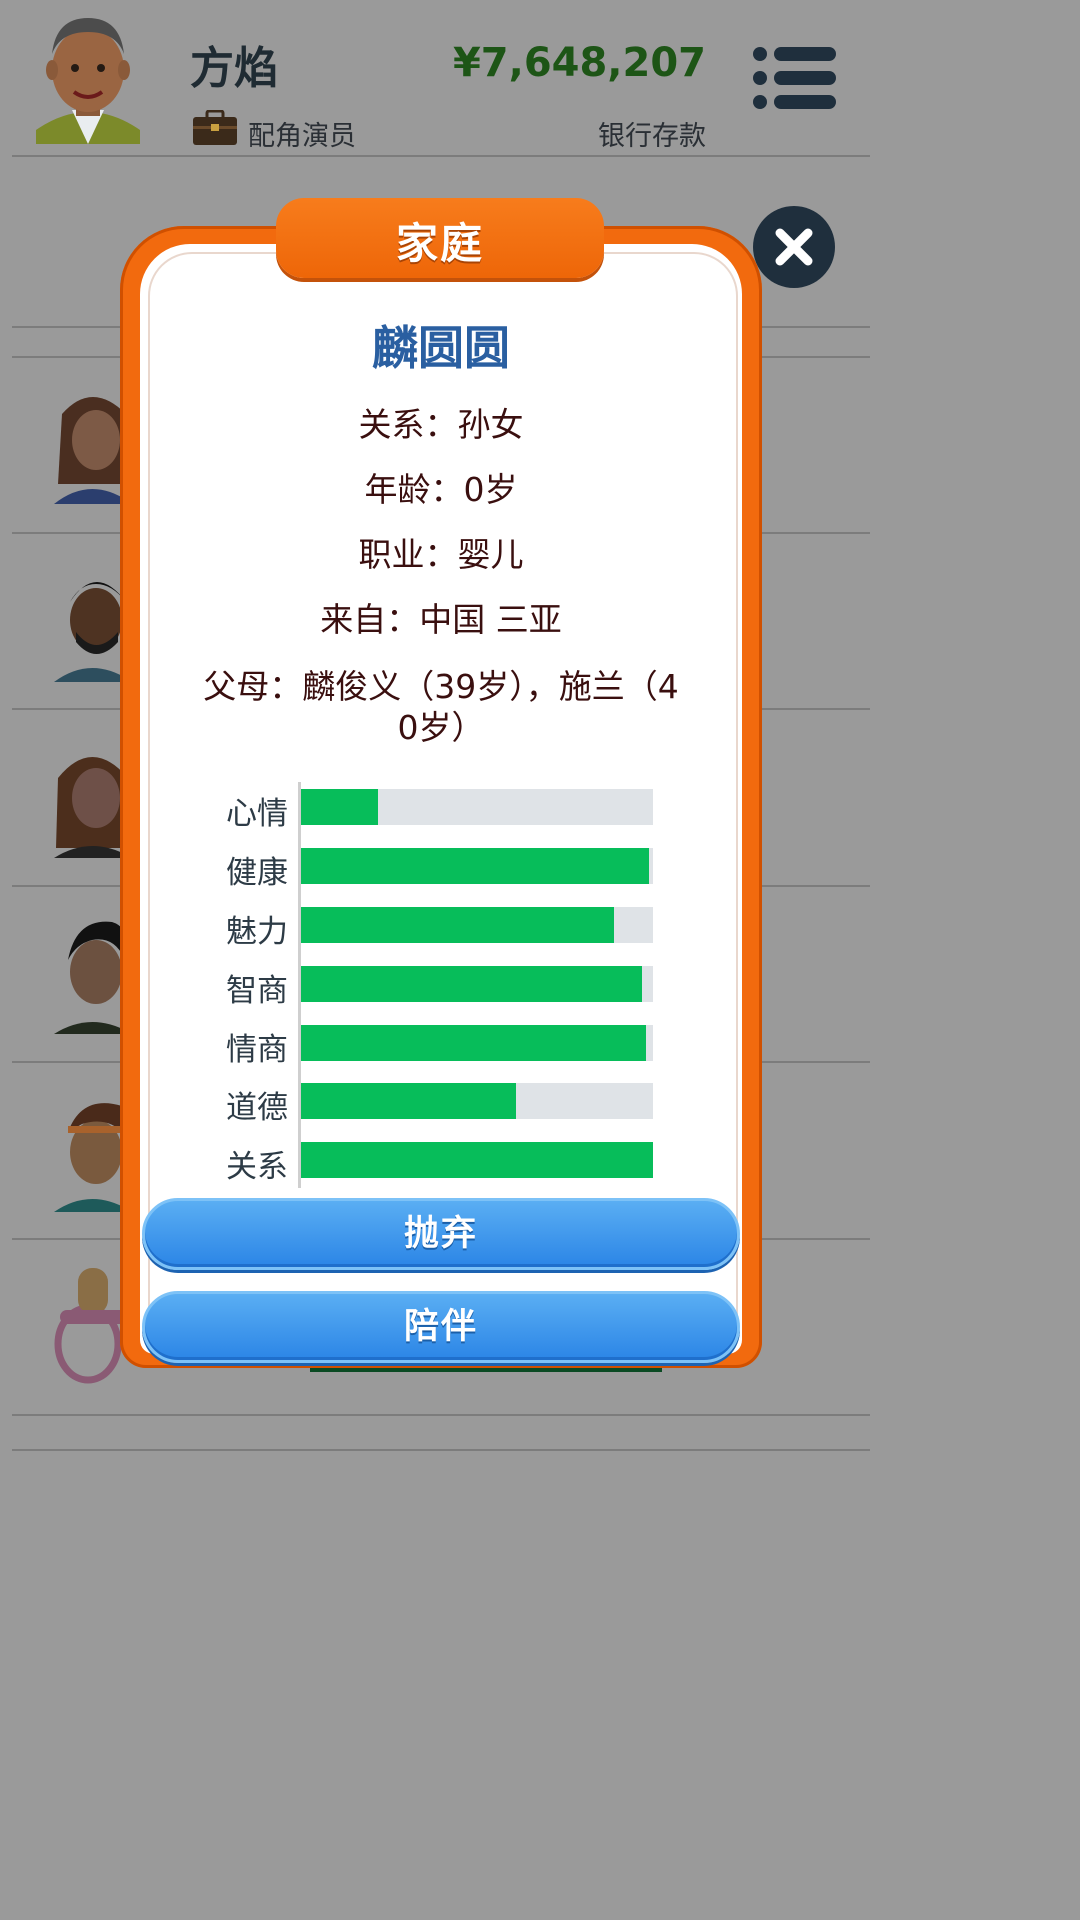  Describe the element at coordinates (257, 1050) in the screenshot. I see `stat-label-eq: 情商` at that location.